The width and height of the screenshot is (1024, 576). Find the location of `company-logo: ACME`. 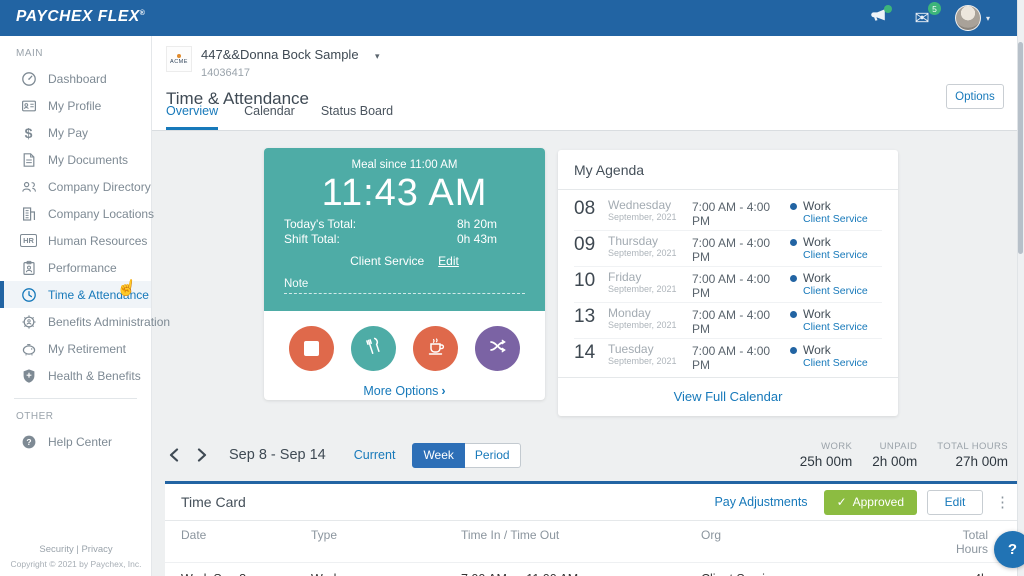

company-logo: ACME is located at coordinates (179, 59).